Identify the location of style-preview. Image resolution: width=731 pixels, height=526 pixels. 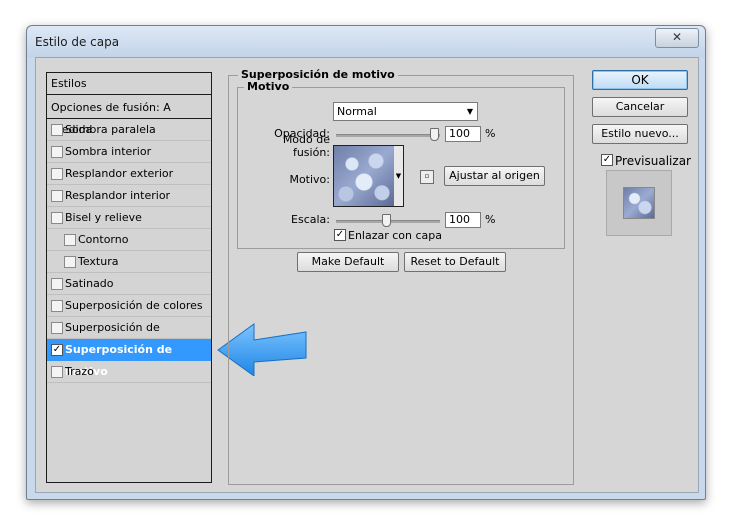
(639, 203).